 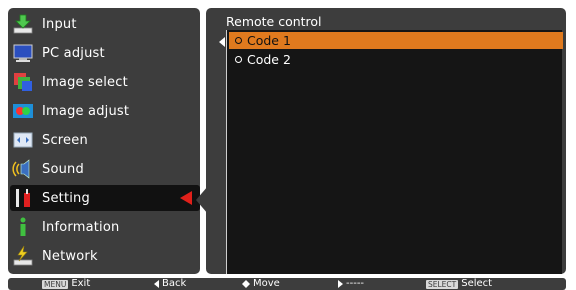 I want to click on next-hint: -----, so click(x=351, y=284).